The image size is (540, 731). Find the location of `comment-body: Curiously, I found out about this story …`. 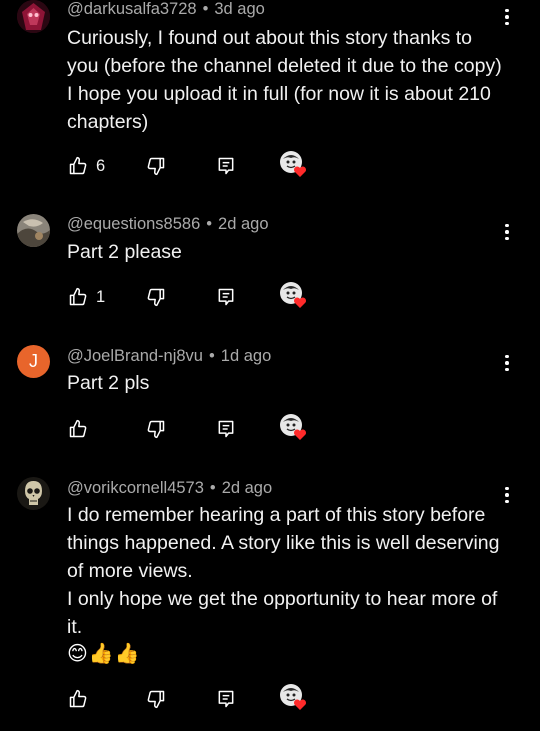

comment-body: Curiously, I found out about this story … is located at coordinates (284, 80).